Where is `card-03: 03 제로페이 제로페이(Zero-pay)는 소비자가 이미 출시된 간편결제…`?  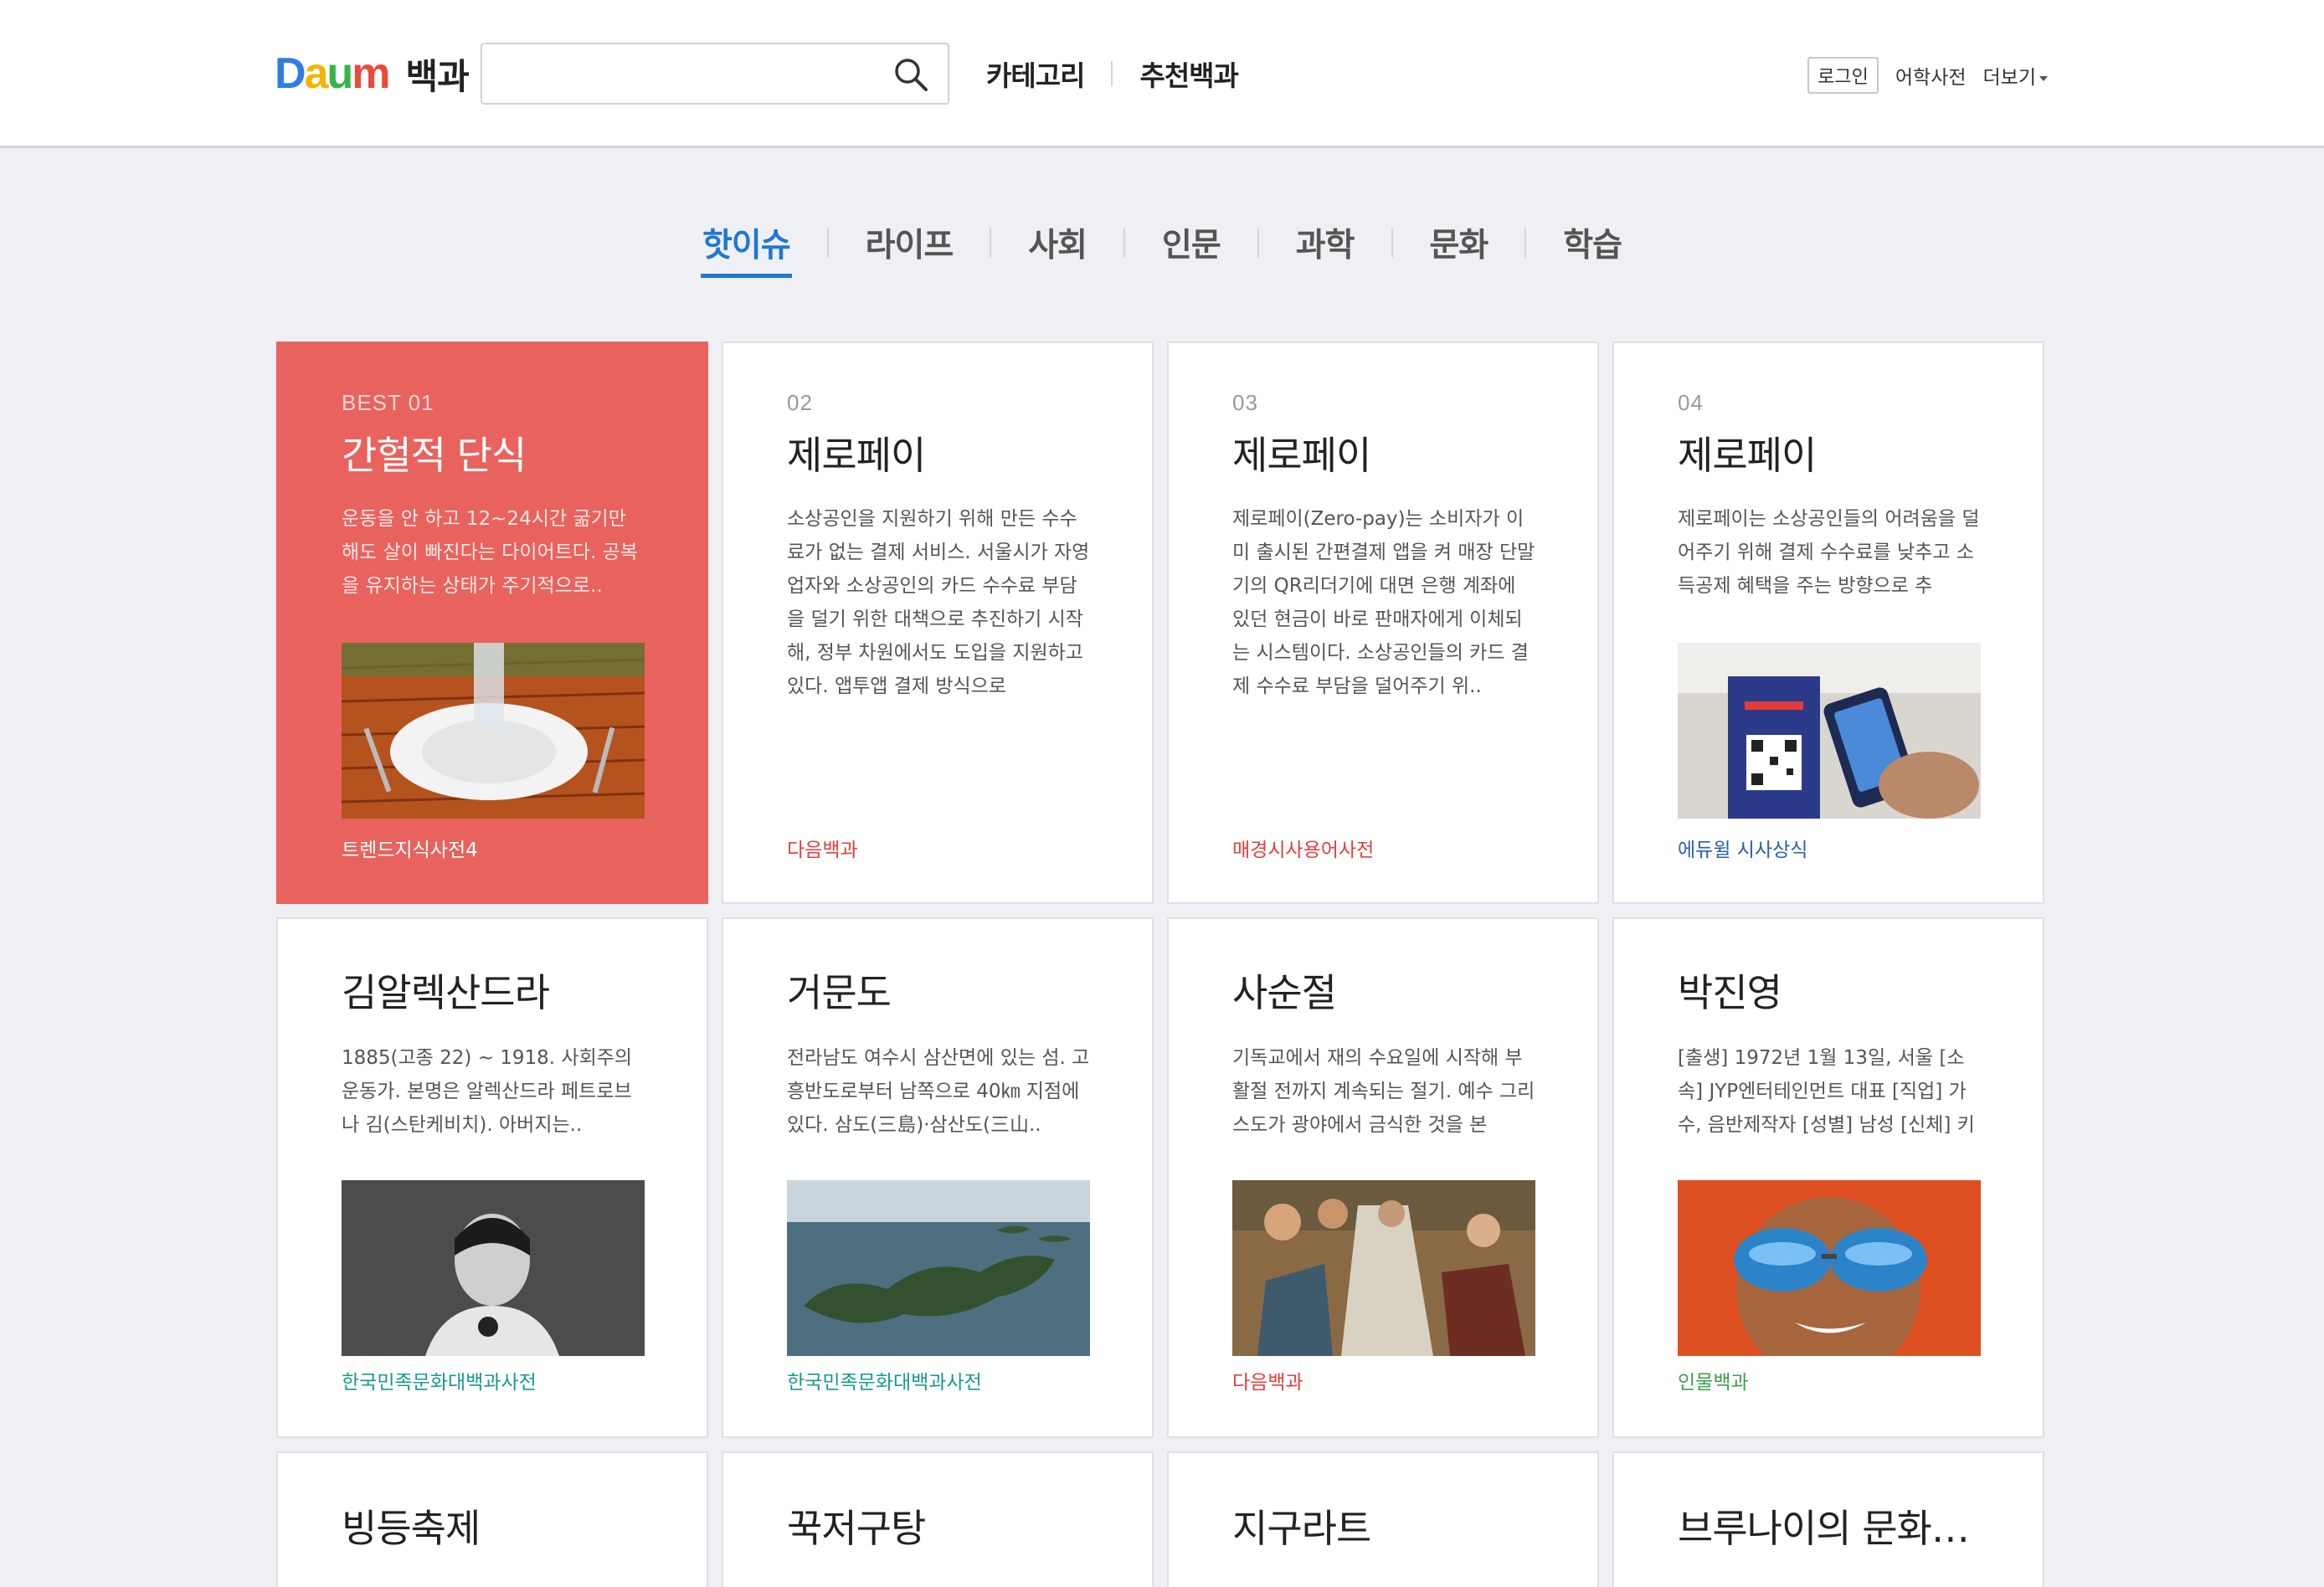
card-03: 03 제로페이 제로페이(Zero-pay)는 소비자가 이미 출시된 간편결제… is located at coordinates (1383, 623).